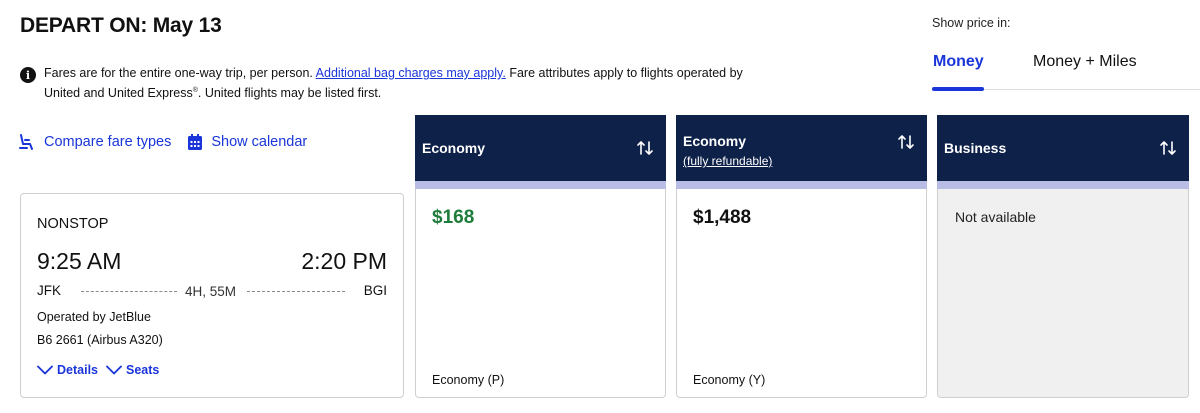 The width and height of the screenshot is (1200, 413). What do you see at coordinates (727, 161) in the screenshot?
I see `fare-subtitle-link: (fully refundable)` at bounding box center [727, 161].